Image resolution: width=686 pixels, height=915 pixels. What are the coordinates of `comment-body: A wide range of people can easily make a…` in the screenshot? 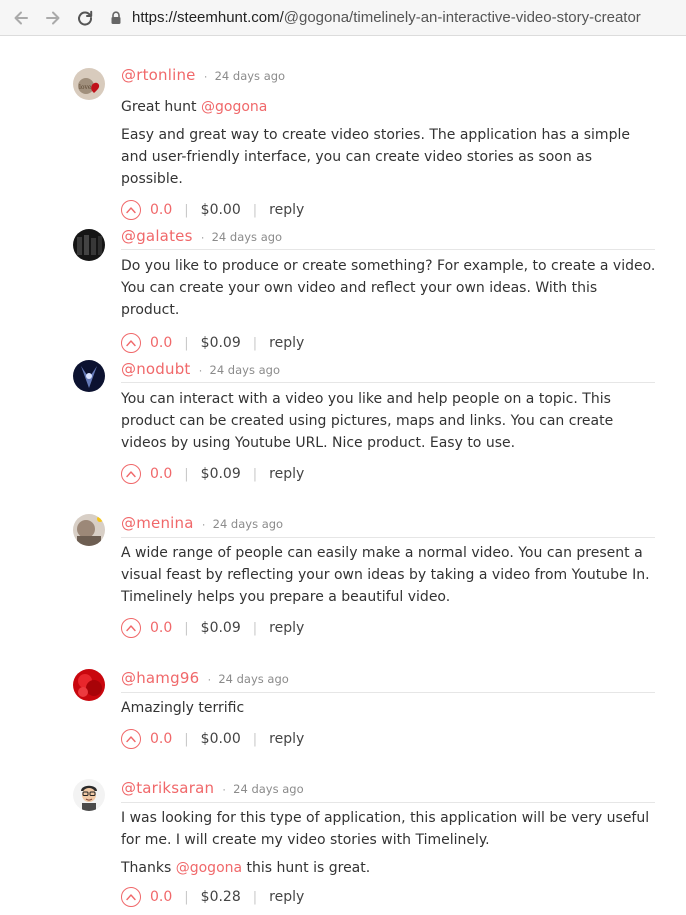 It's located at (391, 575).